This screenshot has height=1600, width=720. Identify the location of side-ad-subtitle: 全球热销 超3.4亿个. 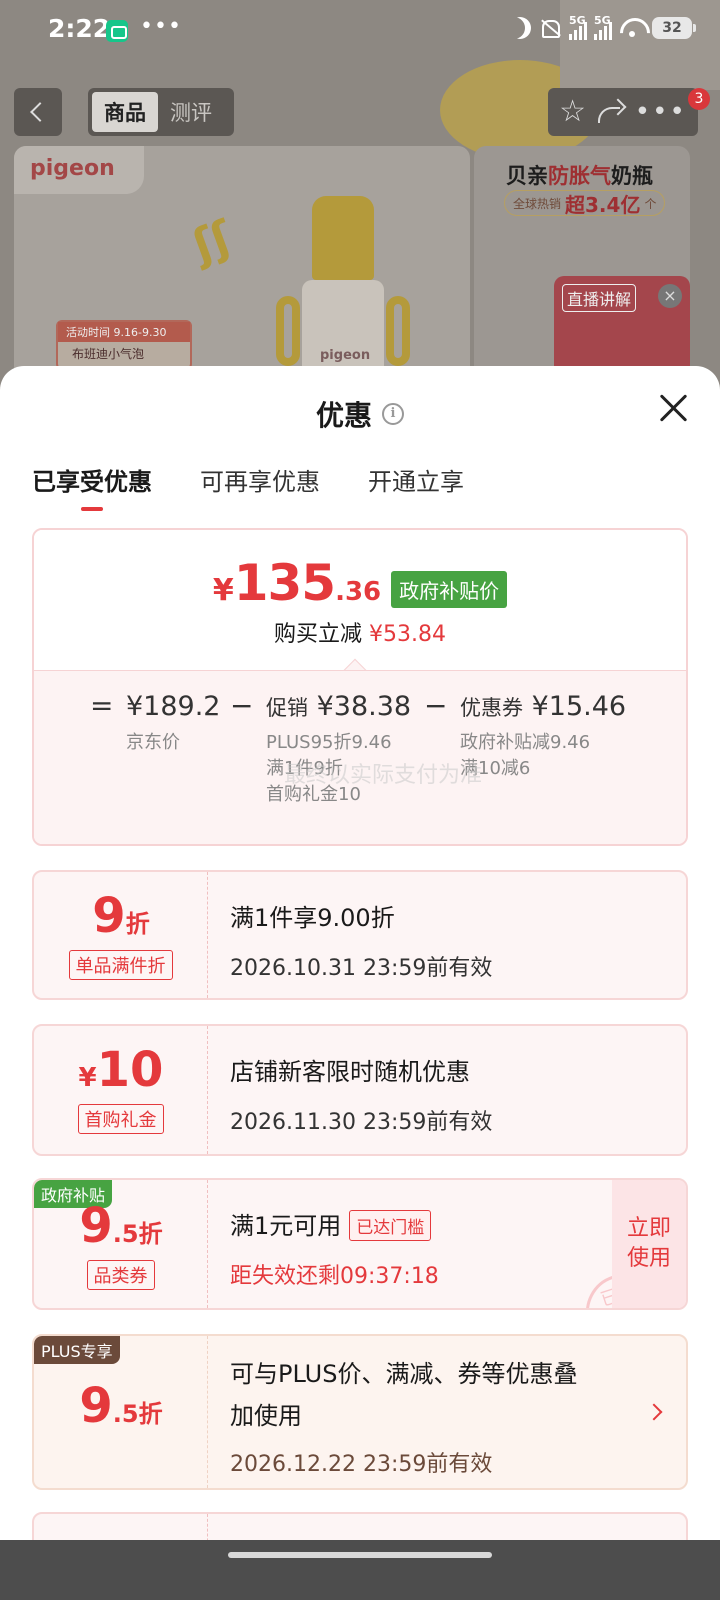
(585, 203).